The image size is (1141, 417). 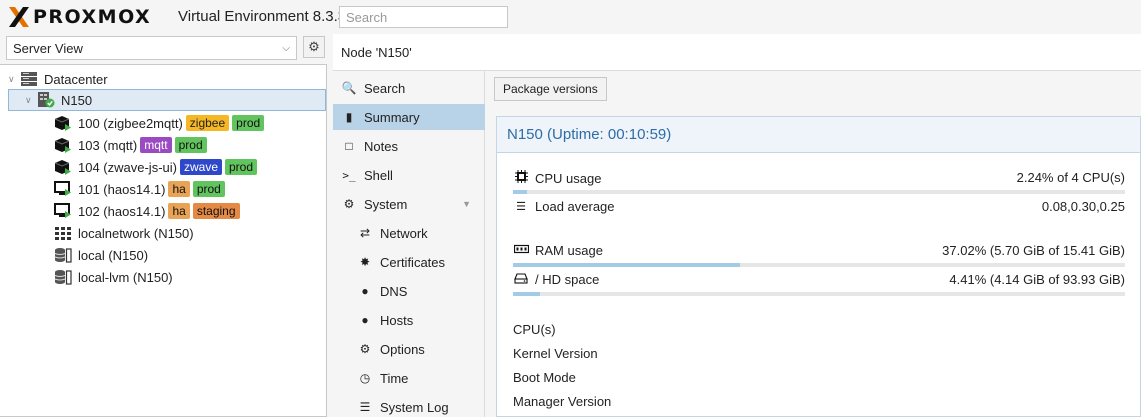 I want to click on nav-item-network: ⇄ Network, so click(x=409, y=233).